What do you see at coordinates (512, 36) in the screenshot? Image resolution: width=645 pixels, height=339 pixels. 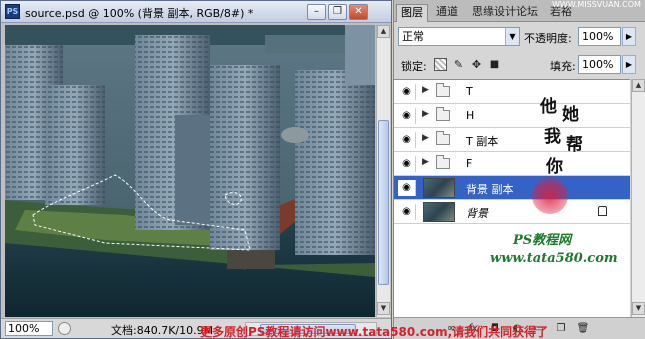 I see `chevron-down-icon: ▼` at bounding box center [512, 36].